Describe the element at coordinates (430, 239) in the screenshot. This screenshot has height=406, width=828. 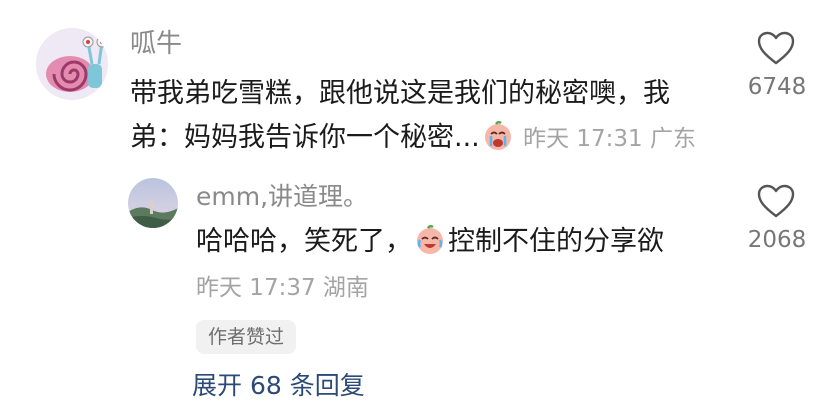
I see `laughing-crying-emoji-icon` at that location.